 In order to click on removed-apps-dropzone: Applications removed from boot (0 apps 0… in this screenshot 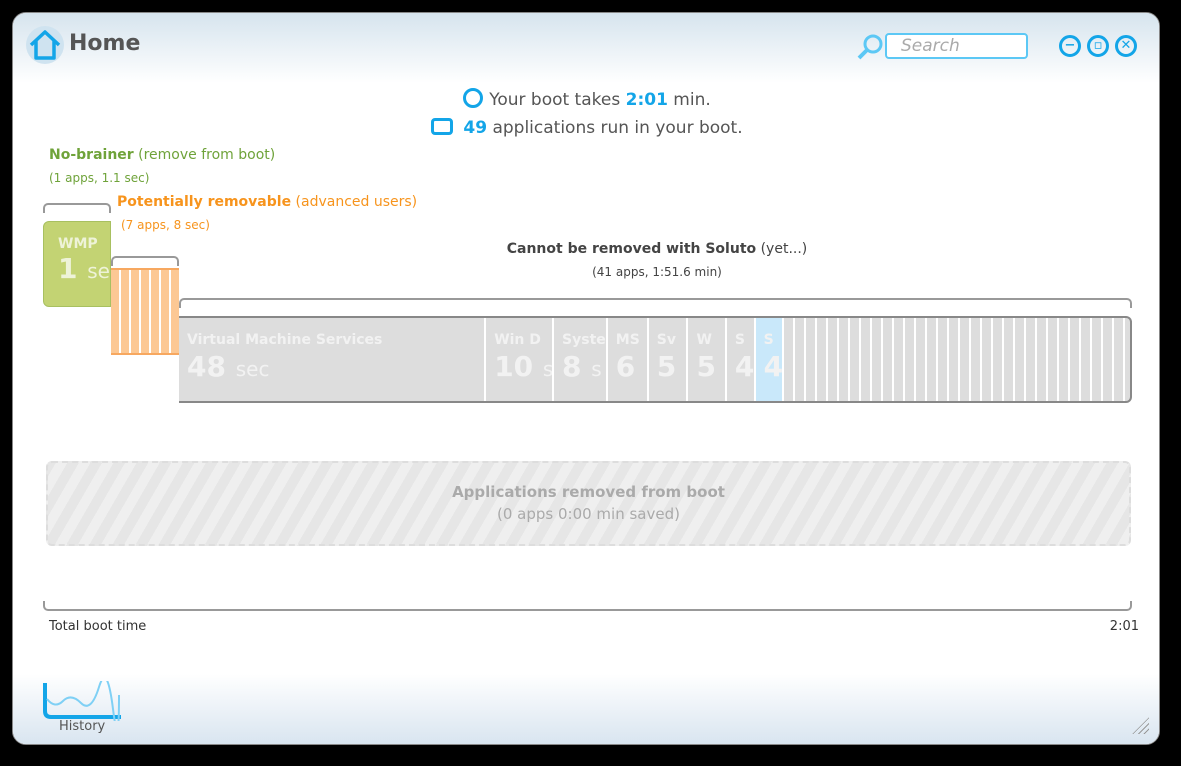, I will do `click(588, 503)`.